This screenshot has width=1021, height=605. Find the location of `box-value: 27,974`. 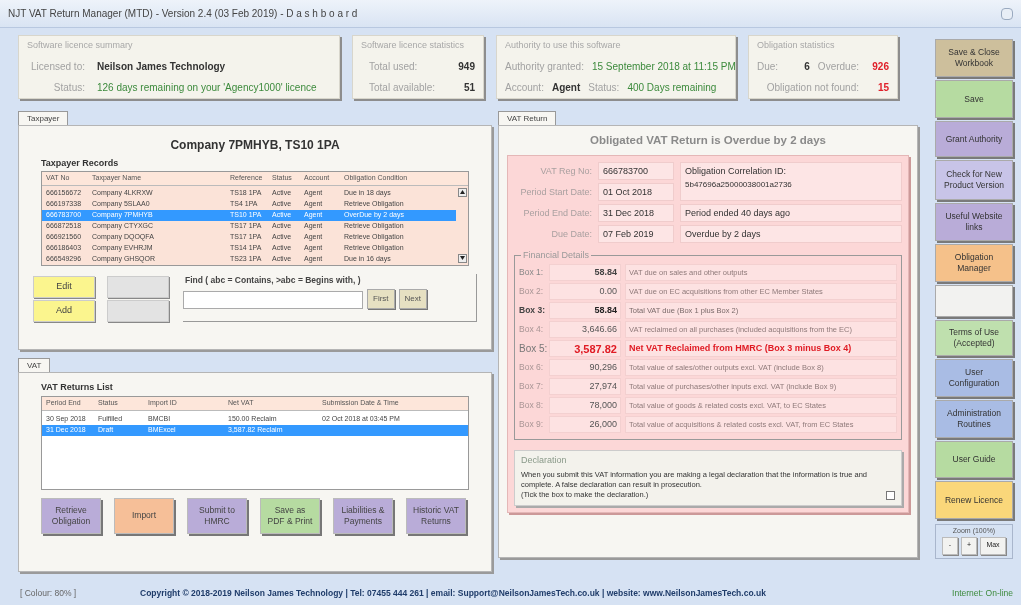

box-value: 27,974 is located at coordinates (585, 387).